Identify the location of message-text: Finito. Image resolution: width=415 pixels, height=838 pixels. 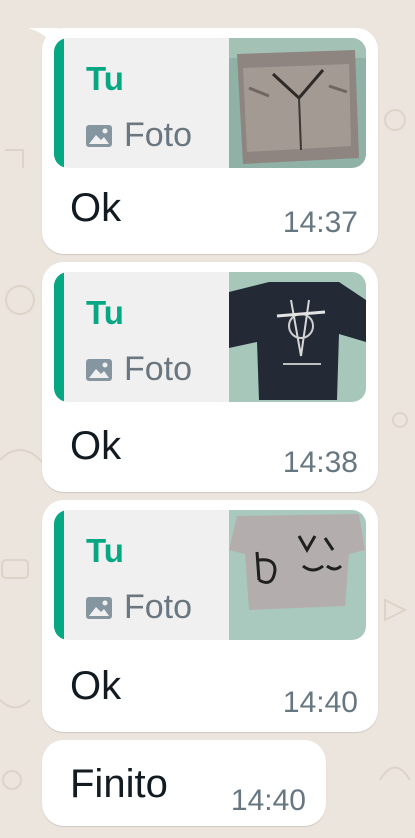
(119, 784).